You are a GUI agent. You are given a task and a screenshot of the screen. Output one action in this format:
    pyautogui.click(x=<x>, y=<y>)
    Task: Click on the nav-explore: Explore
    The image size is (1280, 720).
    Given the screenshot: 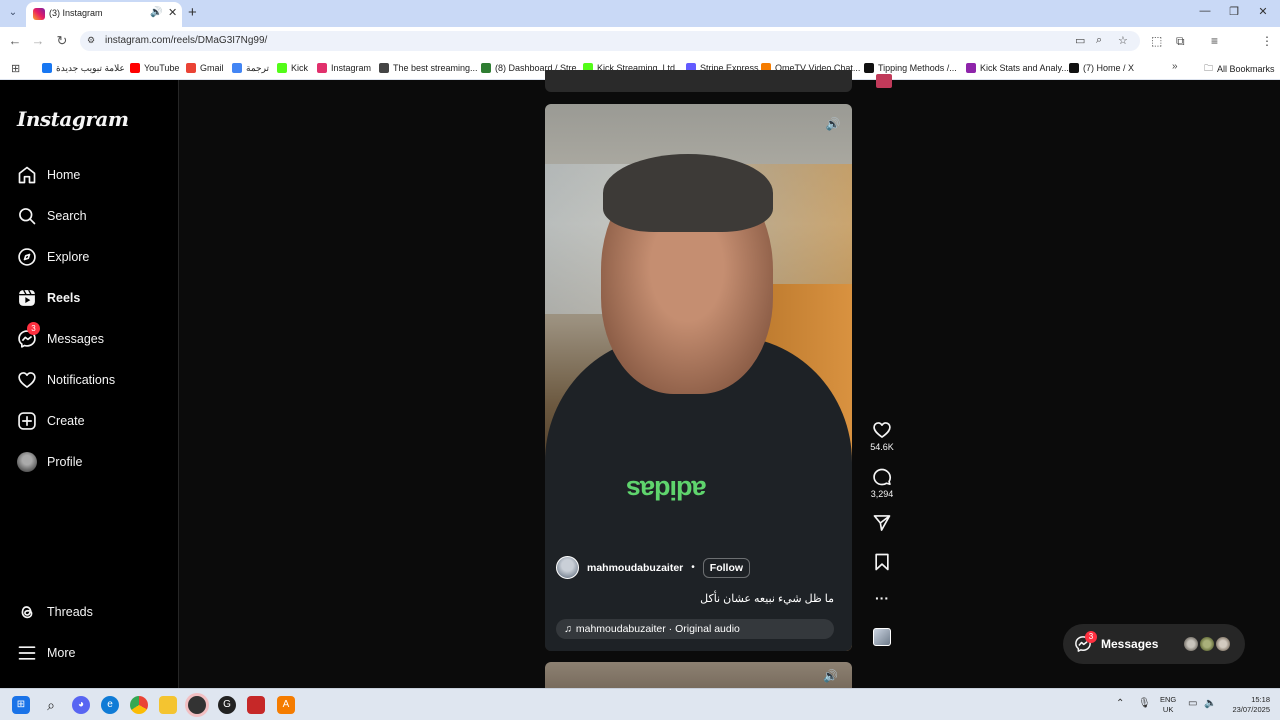 What is the action you would take?
    pyautogui.click(x=53, y=257)
    